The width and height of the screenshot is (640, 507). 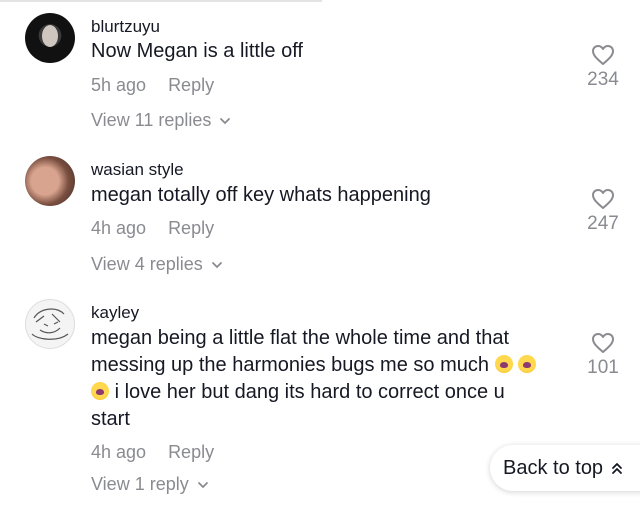 What do you see at coordinates (603, 211) in the screenshot?
I see `like-button: 247` at bounding box center [603, 211].